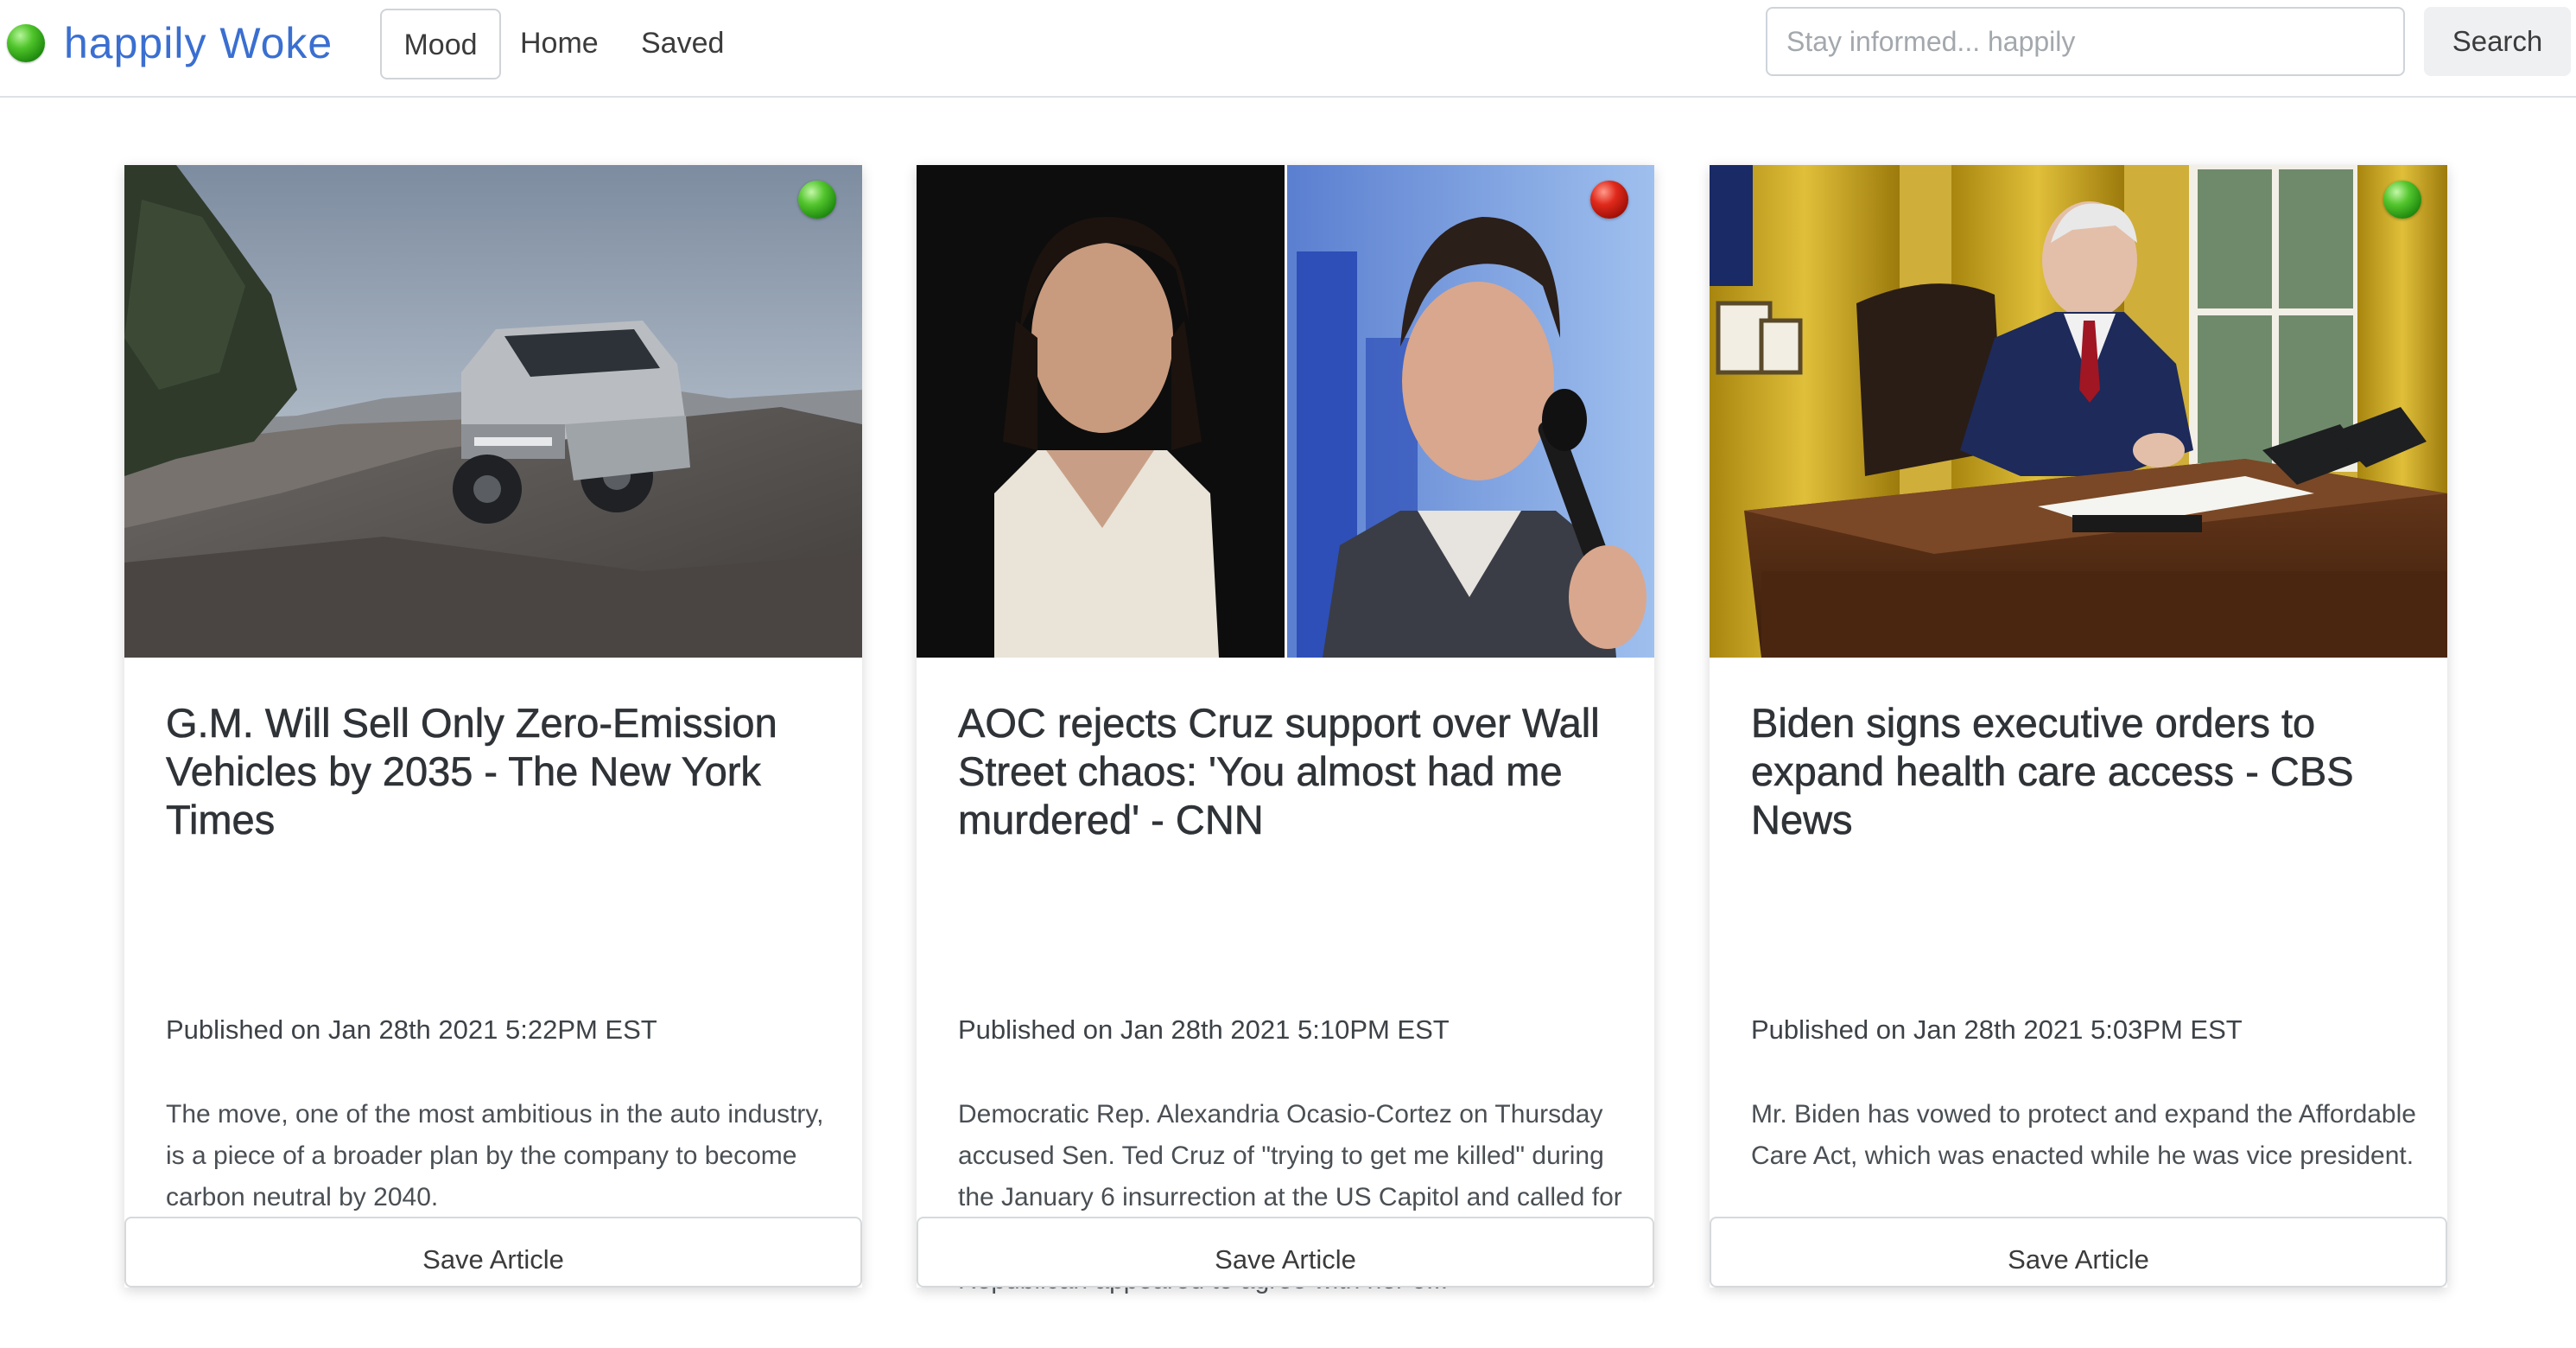  What do you see at coordinates (1204, 1029) in the screenshot?
I see `article-published-date: Published on Jan 28th 2021 5:10PM EST` at bounding box center [1204, 1029].